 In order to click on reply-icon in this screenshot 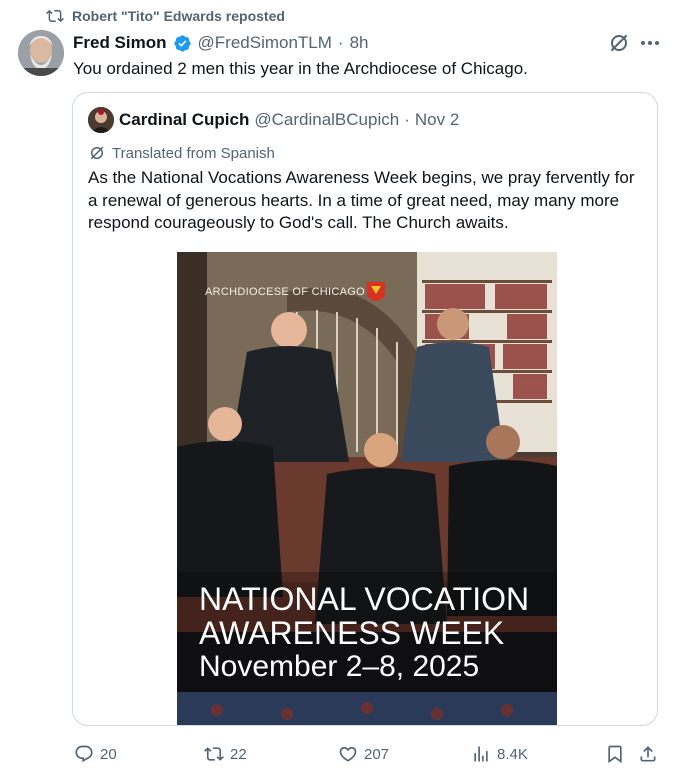, I will do `click(84, 754)`.